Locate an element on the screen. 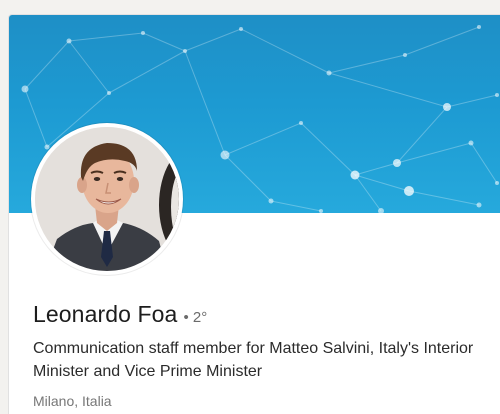  profile-name: Leonardo Foa is located at coordinates (105, 314).